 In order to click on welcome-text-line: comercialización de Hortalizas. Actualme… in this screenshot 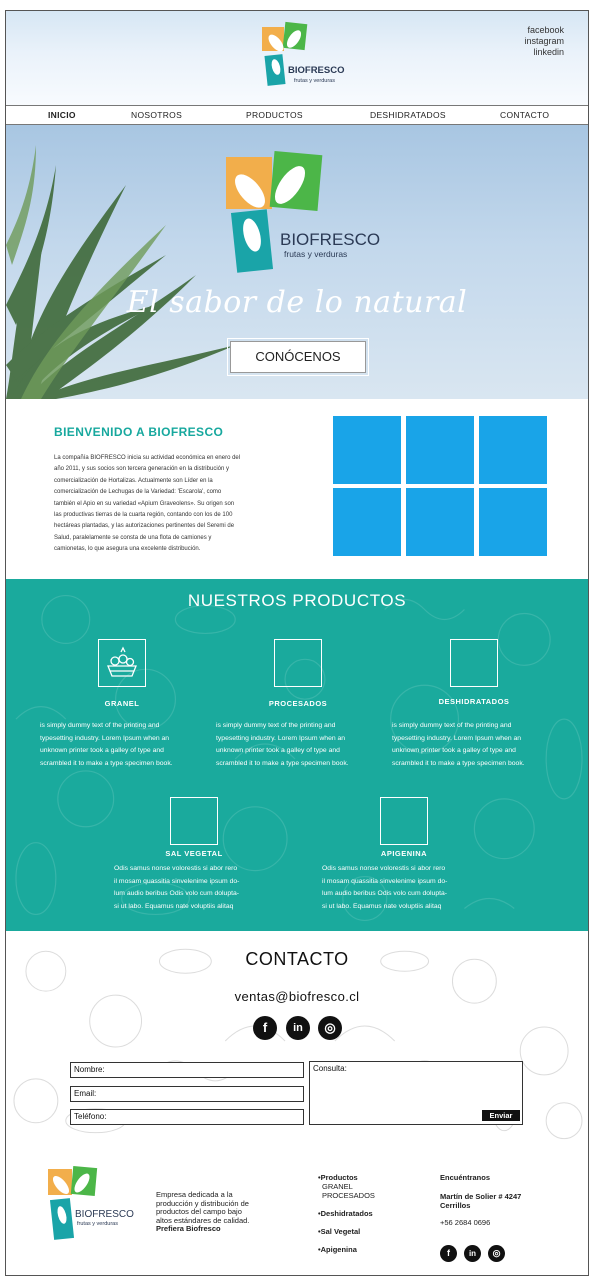, I will do `click(133, 480)`.